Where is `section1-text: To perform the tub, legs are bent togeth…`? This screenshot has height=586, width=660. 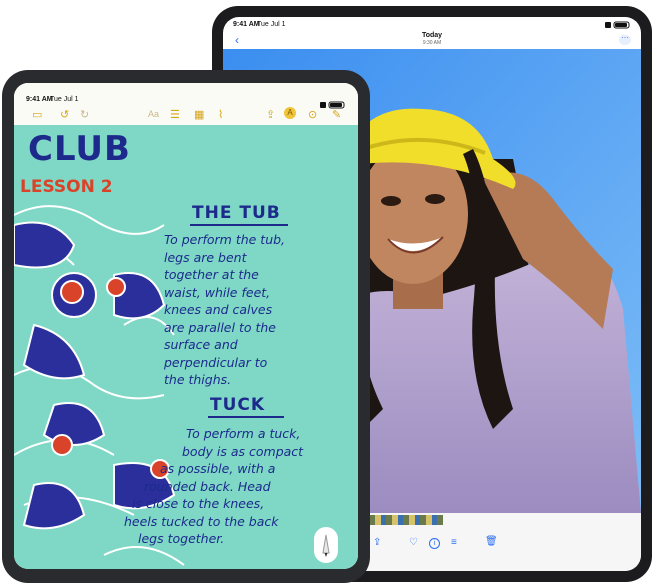
section1-text: To perform the tub, legs are bent togeth… is located at coordinates (259, 310).